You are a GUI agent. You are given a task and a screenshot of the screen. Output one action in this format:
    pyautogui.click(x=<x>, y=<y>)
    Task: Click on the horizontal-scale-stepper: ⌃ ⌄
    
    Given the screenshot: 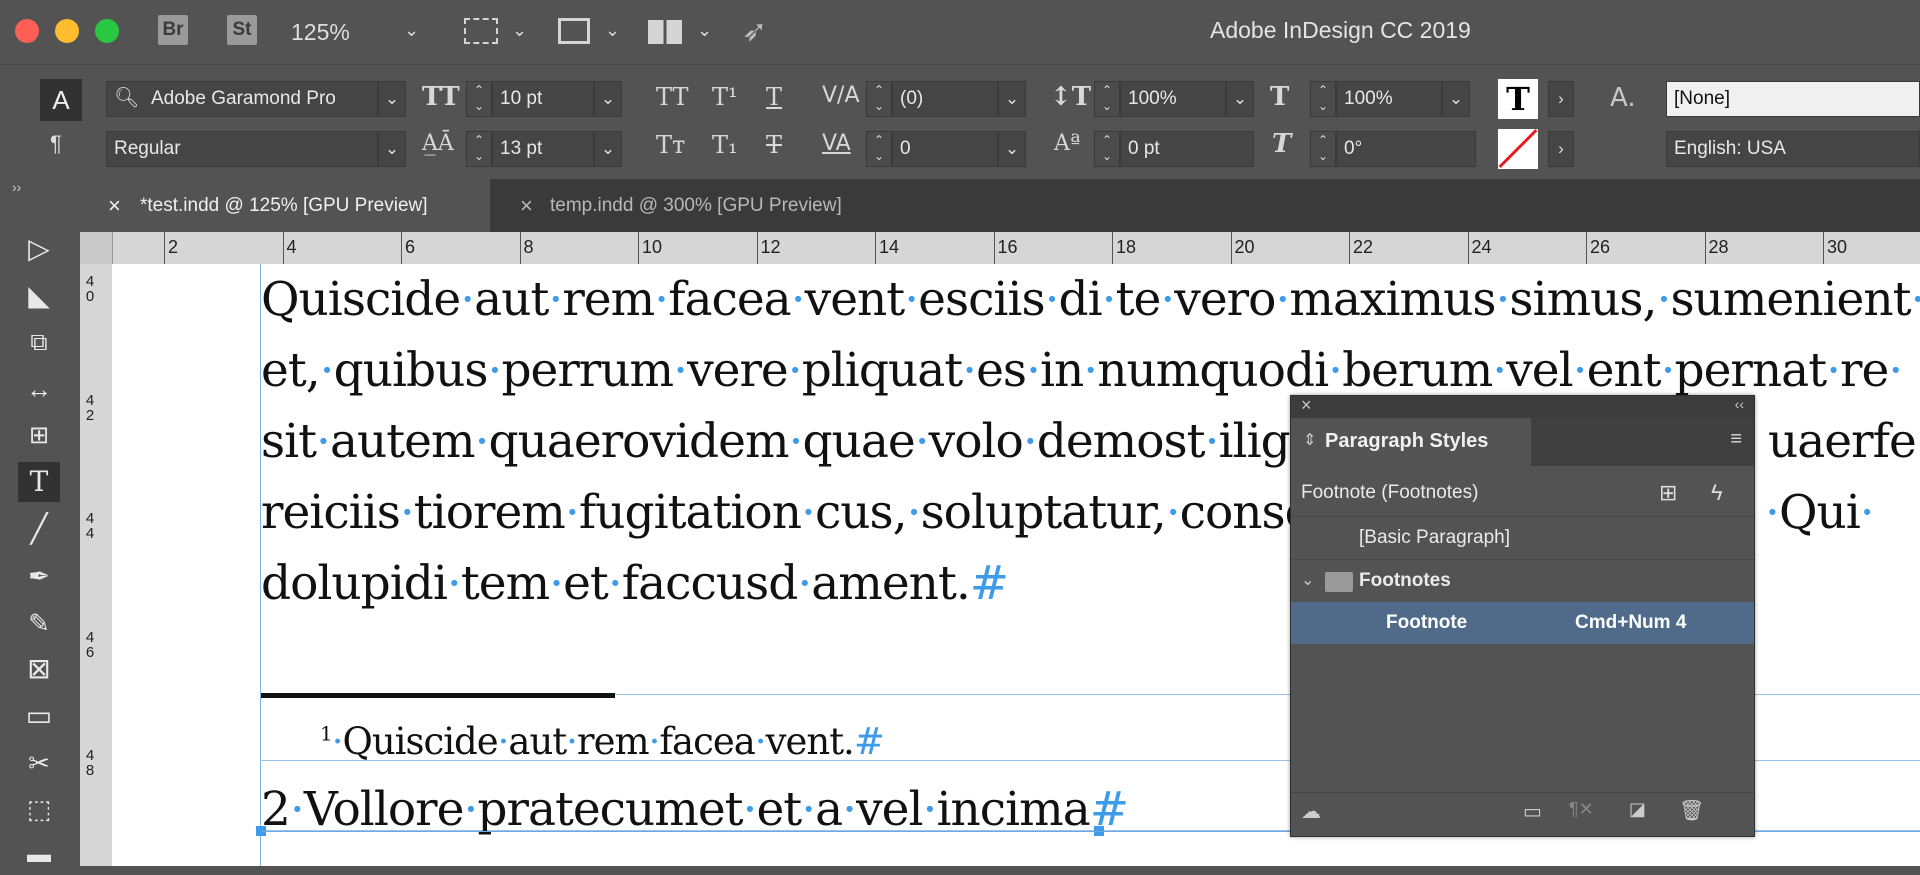 What is the action you would take?
    pyautogui.click(x=1323, y=99)
    